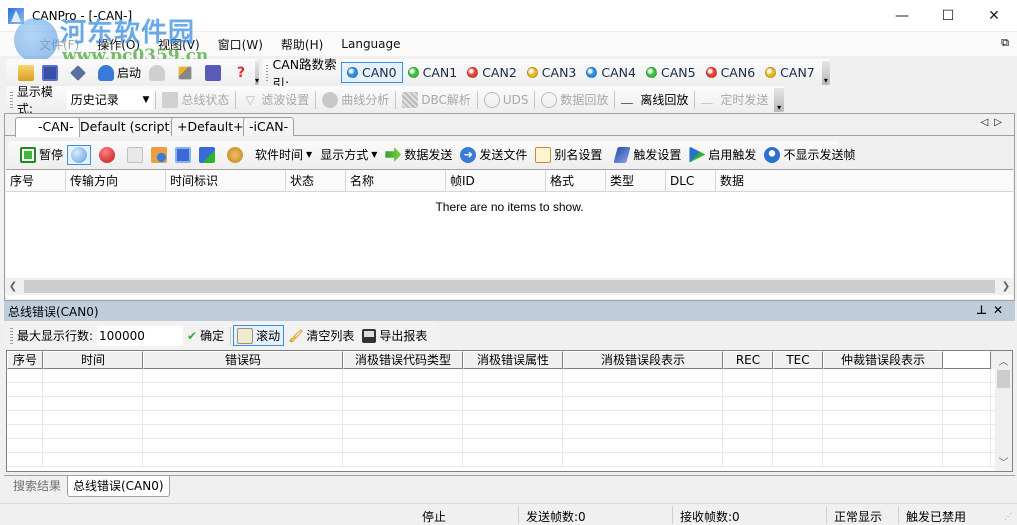 The image size is (1017, 525). What do you see at coordinates (107, 155) in the screenshot?
I see `record-button` at bounding box center [107, 155].